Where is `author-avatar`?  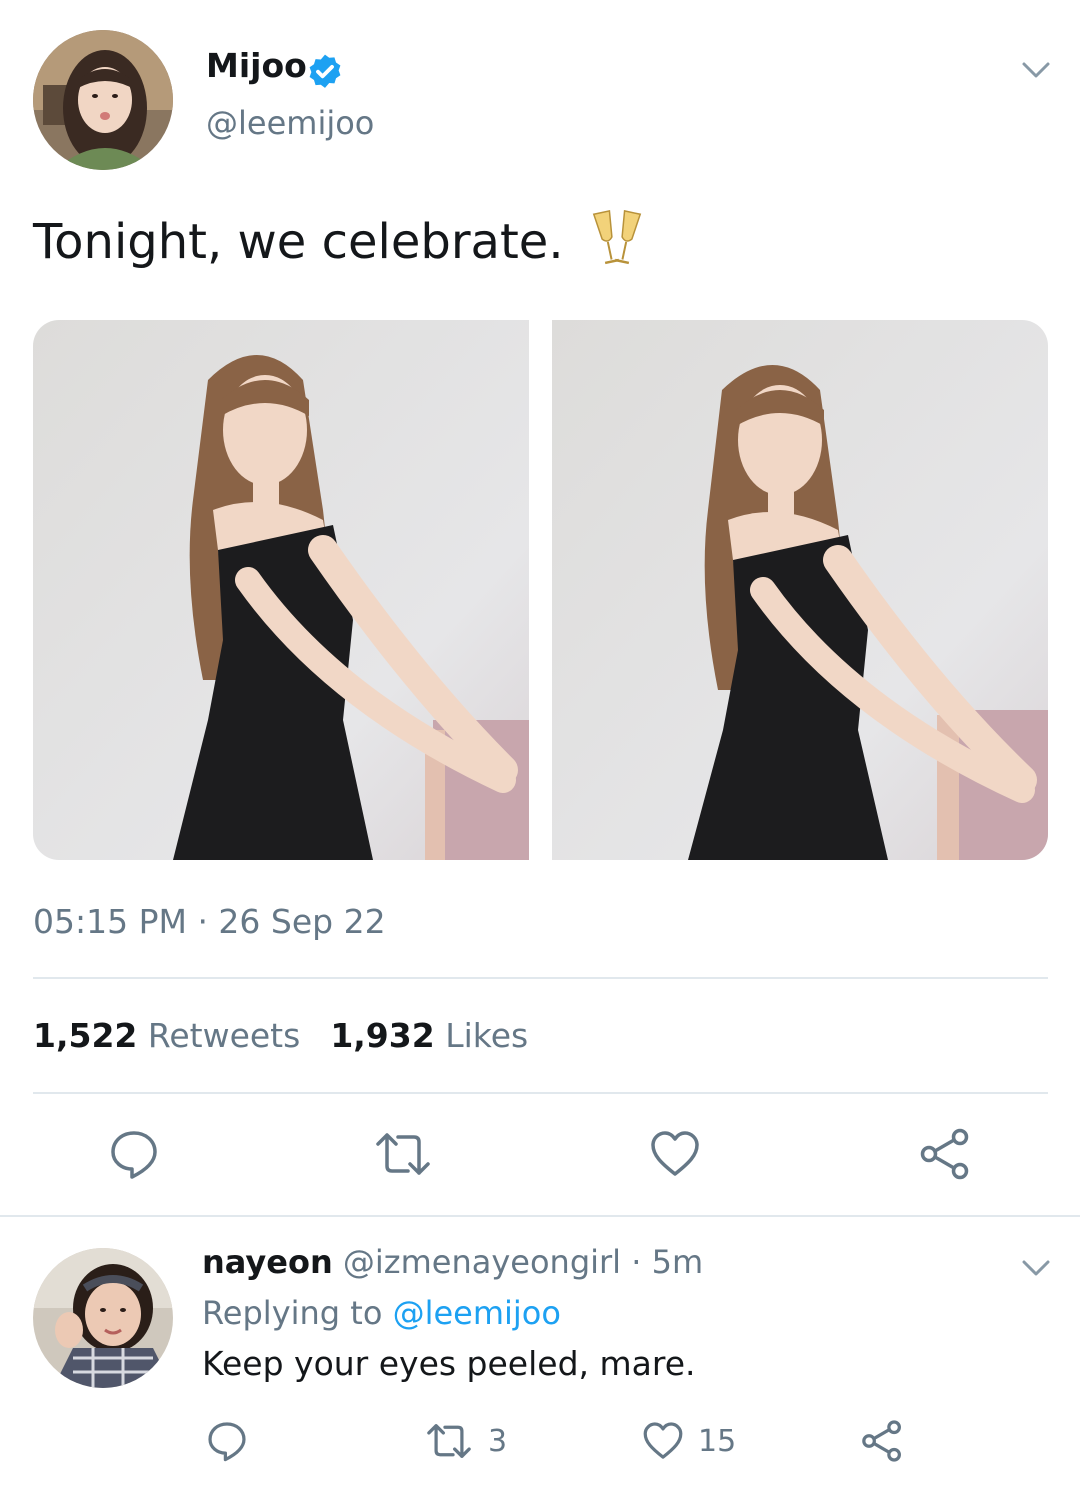
author-avatar is located at coordinates (103, 100).